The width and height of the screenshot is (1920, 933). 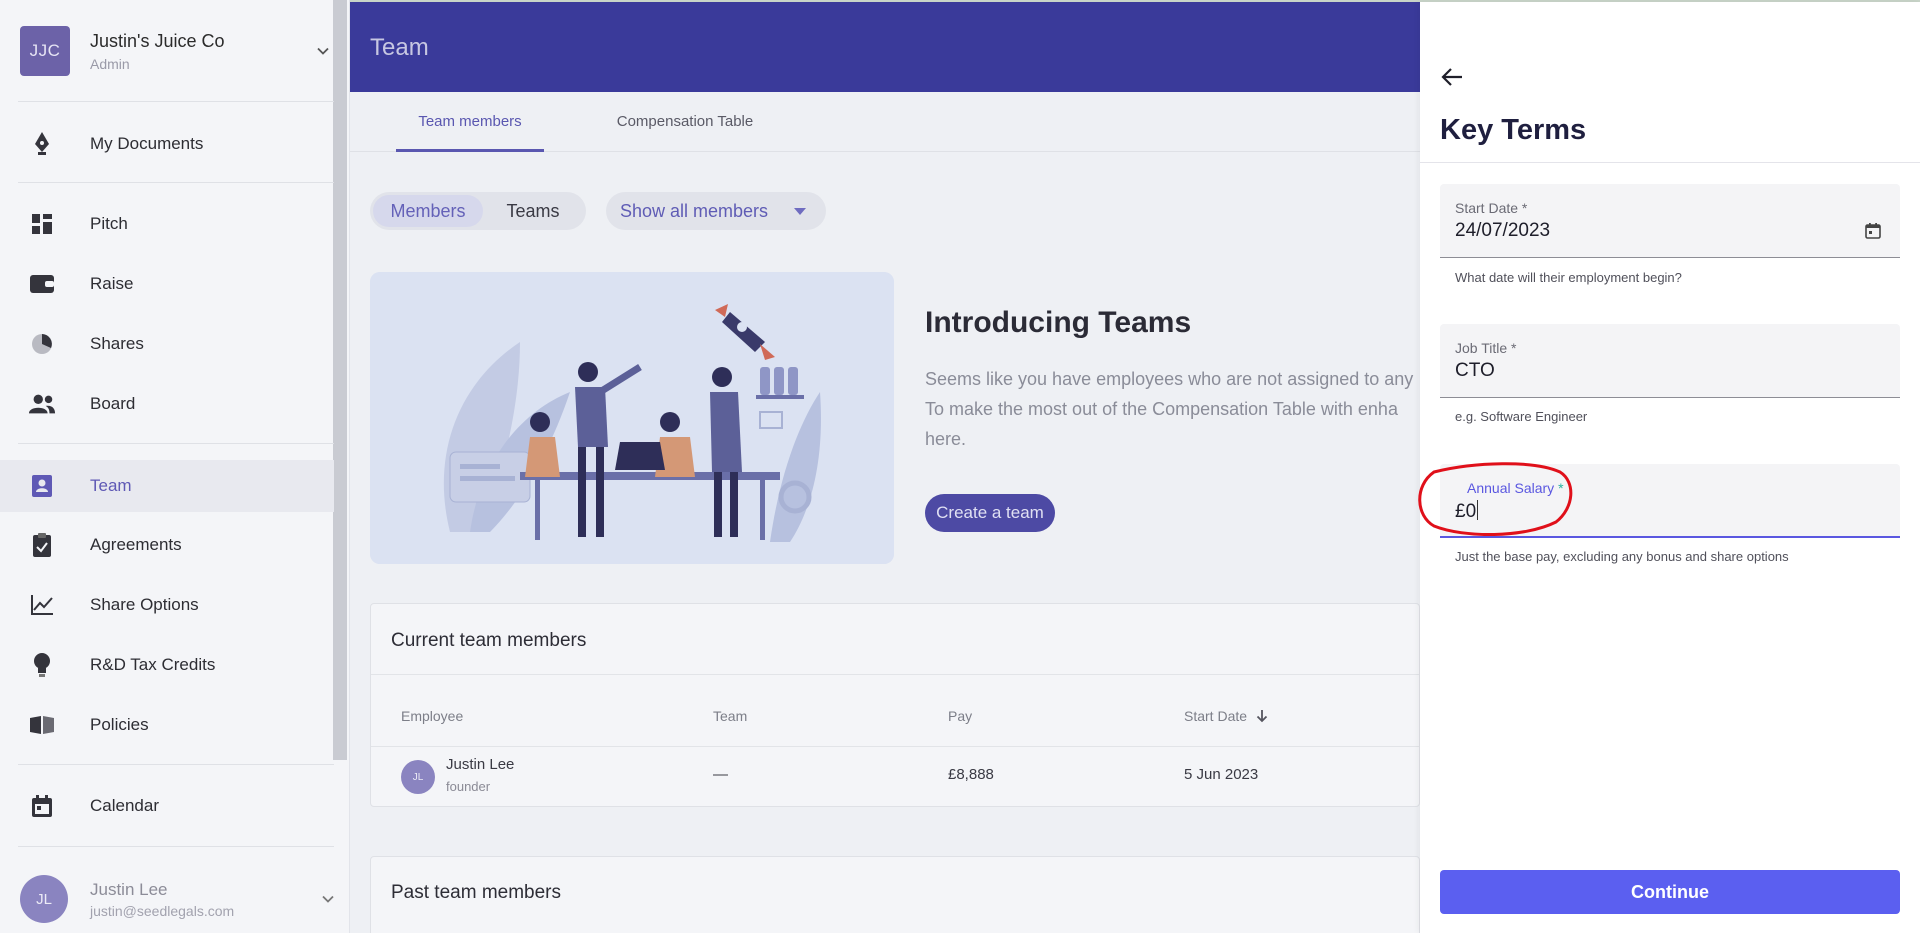 I want to click on sidebar-item-share-options: Share Options, so click(x=167, y=605).